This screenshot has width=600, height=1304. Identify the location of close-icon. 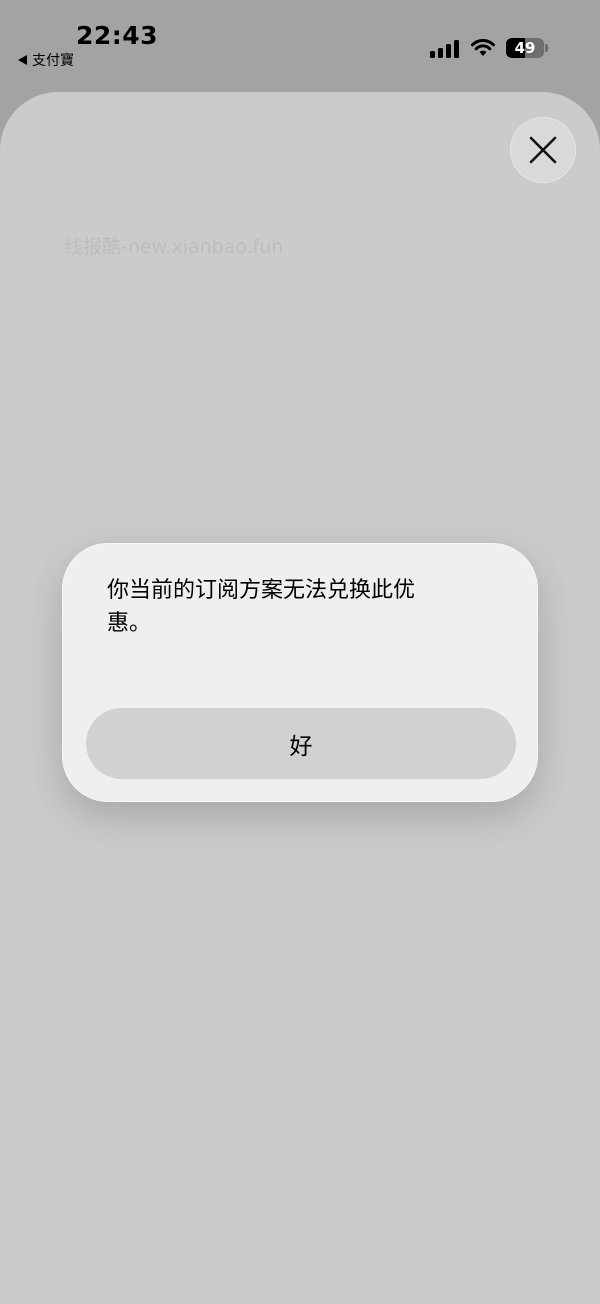
(543, 150).